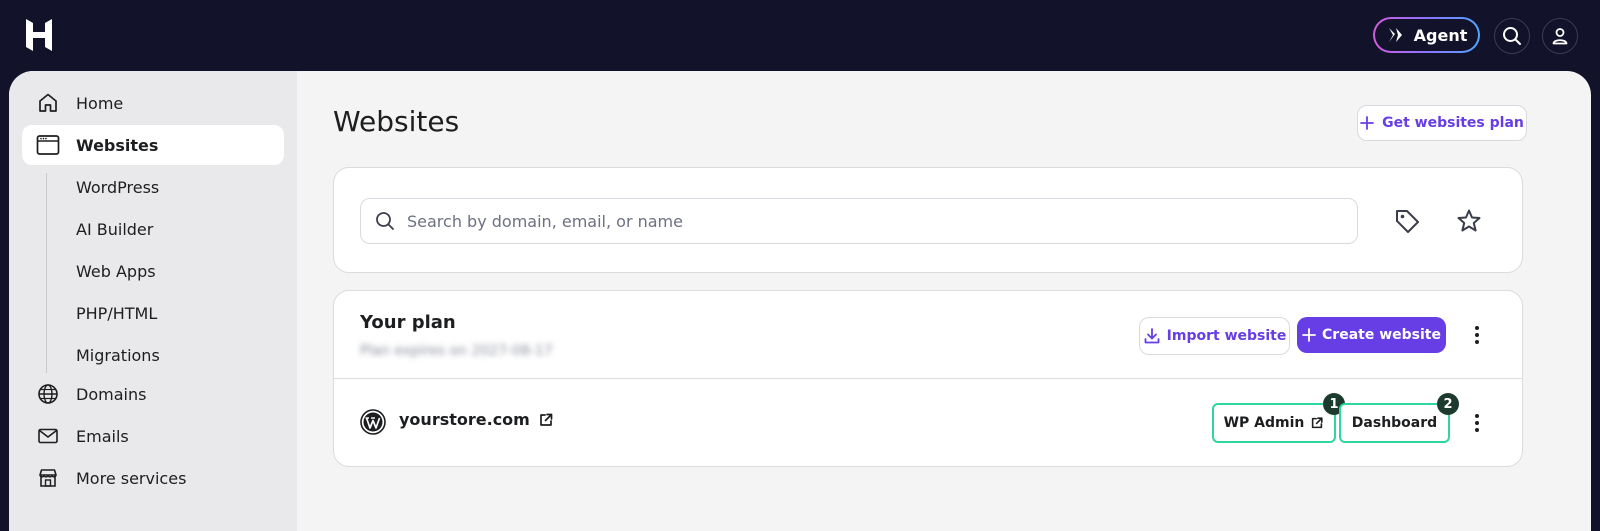  I want to click on search-button, so click(1512, 36).